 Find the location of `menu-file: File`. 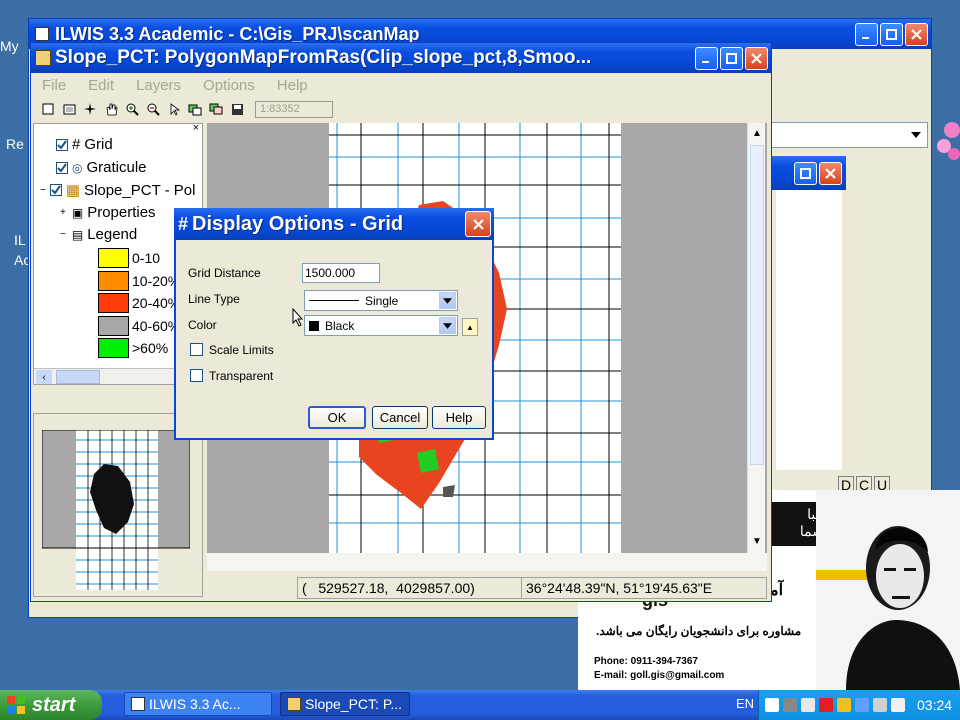

menu-file: File is located at coordinates (54, 85).